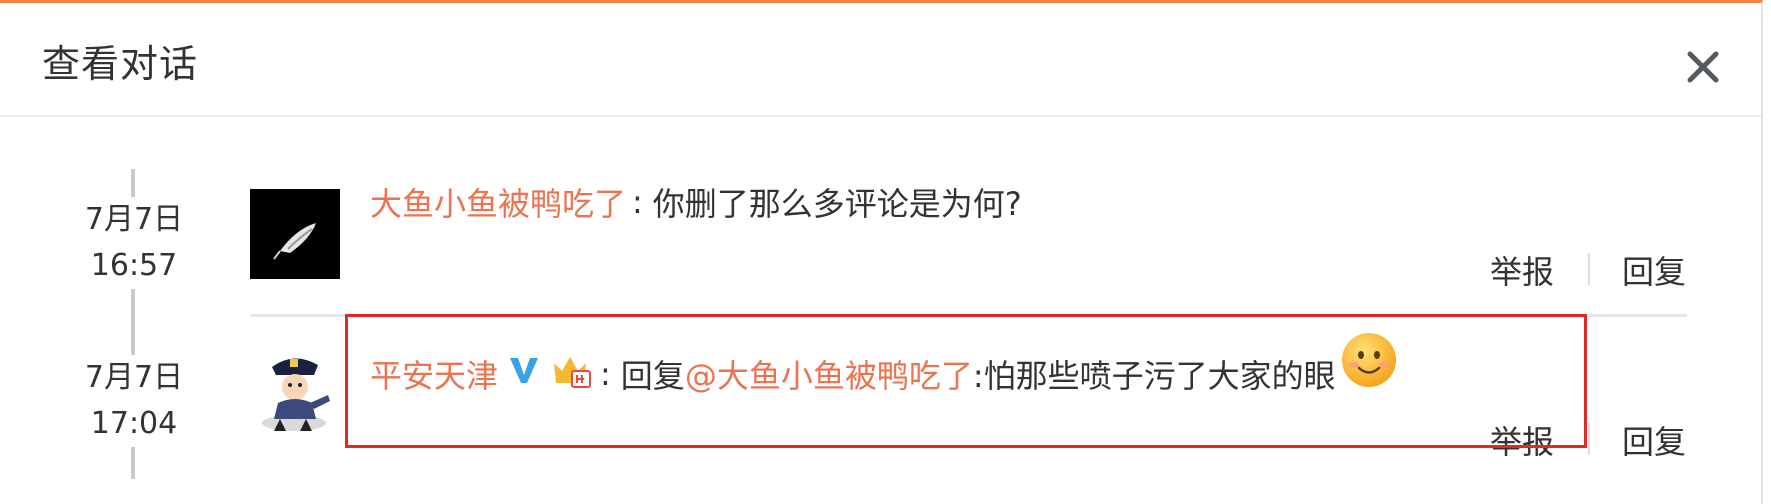  Describe the element at coordinates (837, 204) in the screenshot. I see `message-text: 你删了那么多评论是为何?` at that location.